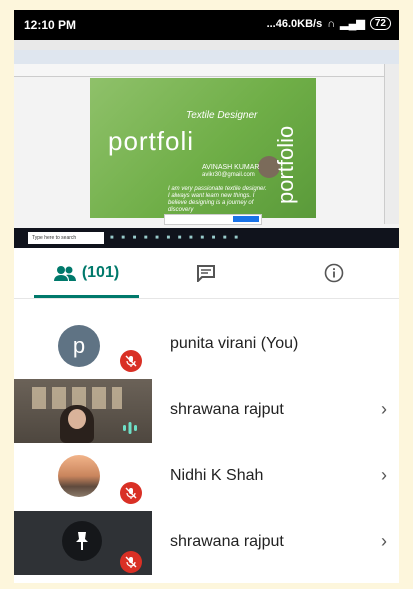 Image resolution: width=413 pixels, height=589 pixels. I want to click on side-toolbar, so click(391, 144).